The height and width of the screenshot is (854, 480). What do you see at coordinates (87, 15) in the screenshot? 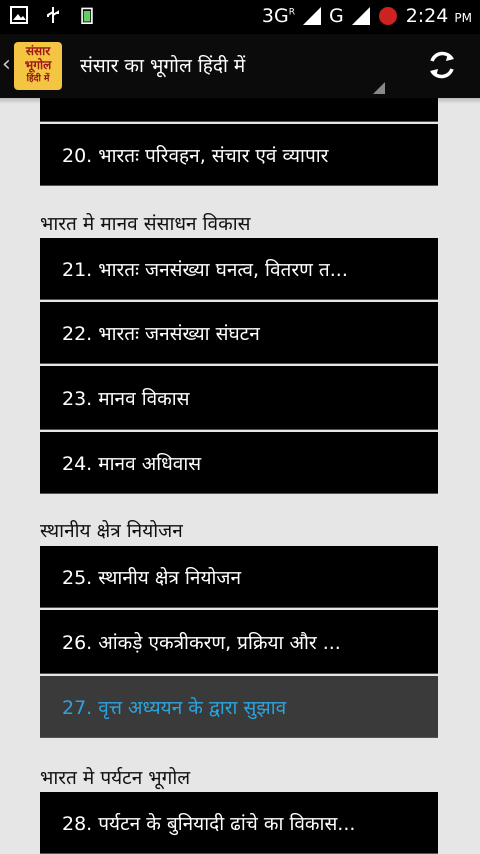
I see `battery-icon` at bounding box center [87, 15].